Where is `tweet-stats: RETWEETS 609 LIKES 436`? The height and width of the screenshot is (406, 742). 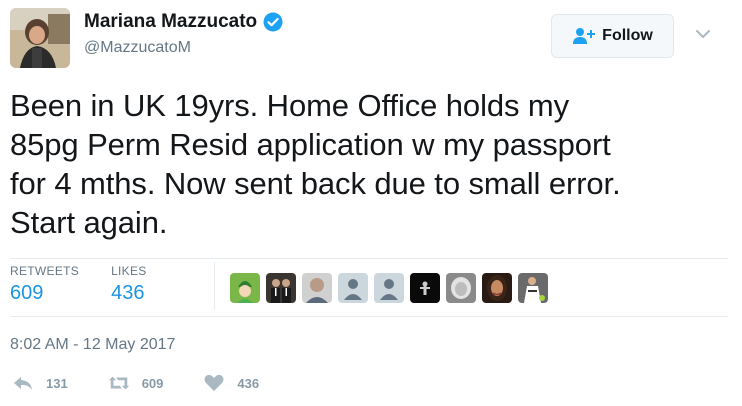 tweet-stats: RETWEETS 609 LIKES 436 is located at coordinates (94, 287).